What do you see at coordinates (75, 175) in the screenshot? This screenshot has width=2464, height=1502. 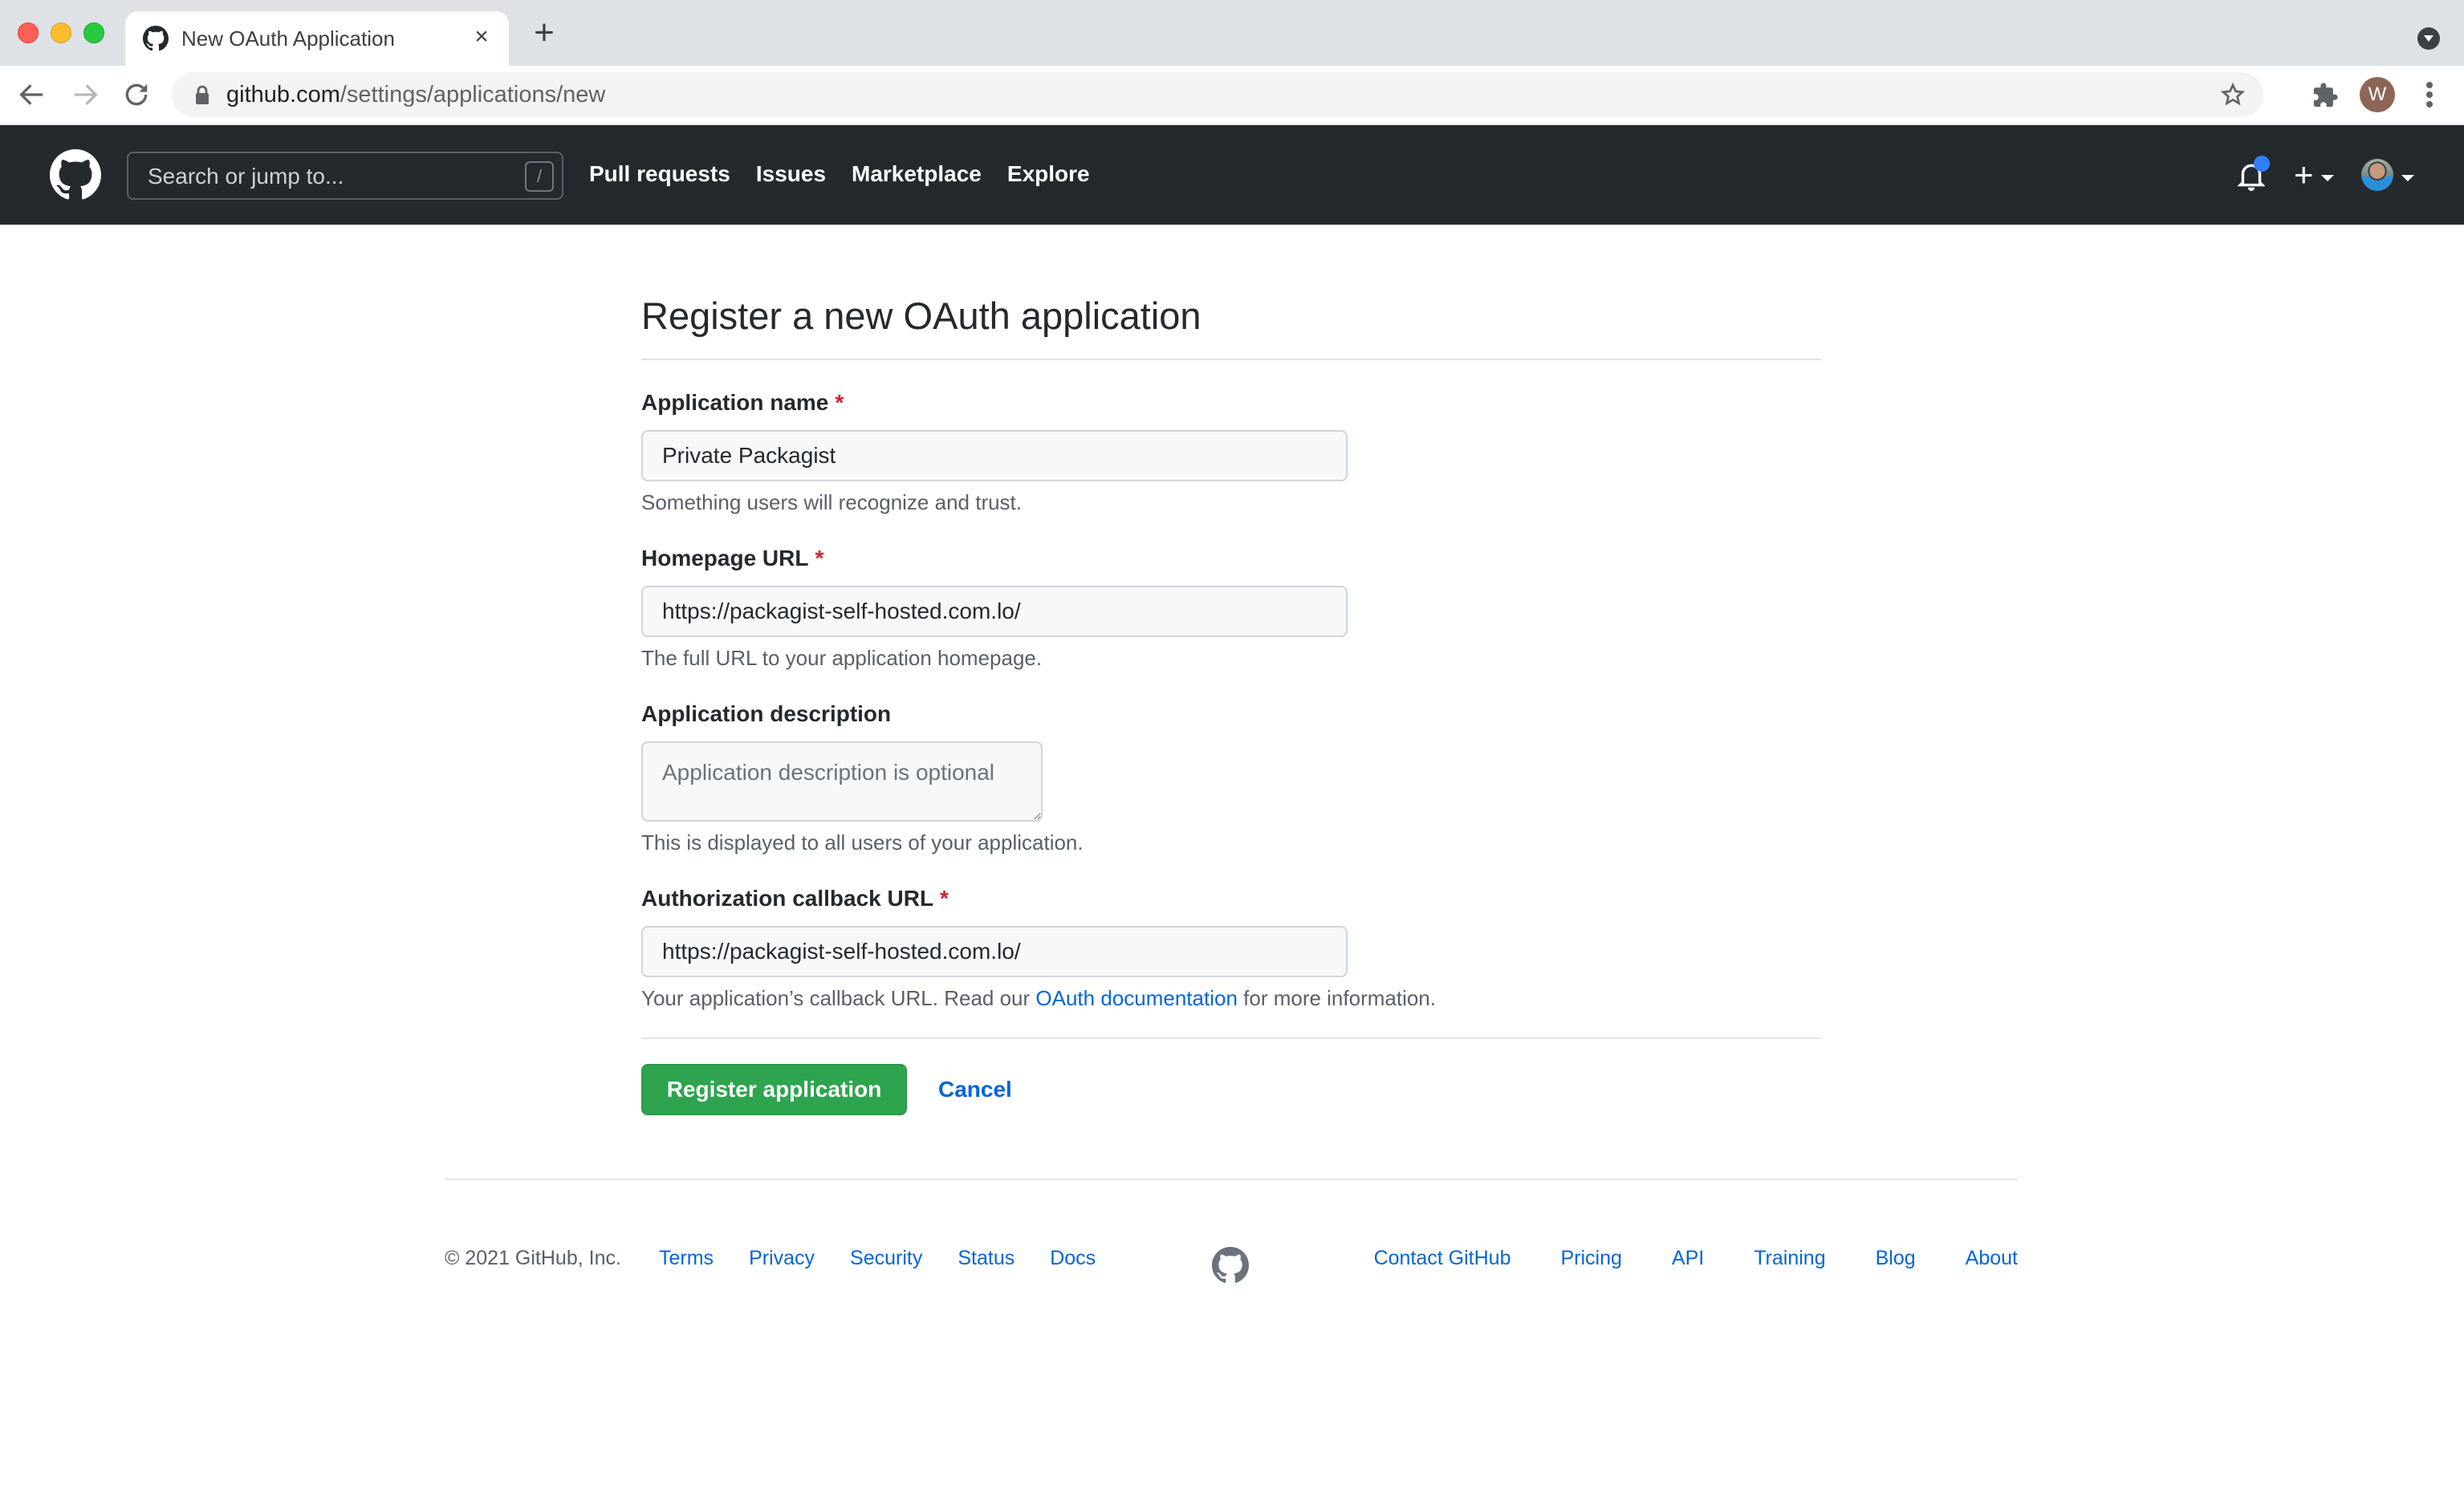 I see `github-logo-icon` at bounding box center [75, 175].